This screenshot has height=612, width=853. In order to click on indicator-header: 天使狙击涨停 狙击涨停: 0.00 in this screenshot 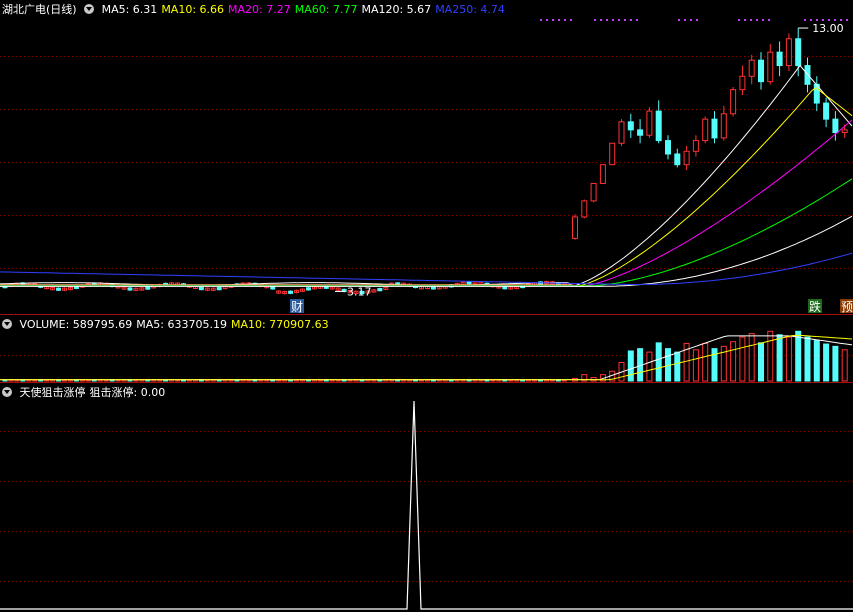, I will do `click(87, 393)`.